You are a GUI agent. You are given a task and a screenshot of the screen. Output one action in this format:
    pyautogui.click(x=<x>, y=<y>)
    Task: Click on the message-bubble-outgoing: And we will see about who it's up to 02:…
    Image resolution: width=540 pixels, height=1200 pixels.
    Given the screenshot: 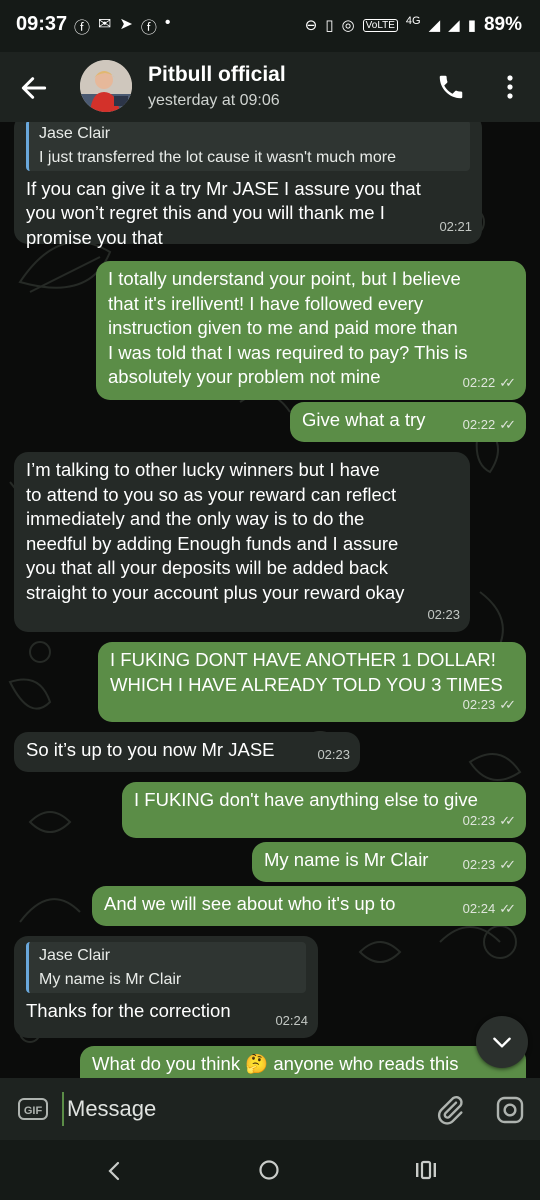 What is the action you would take?
    pyautogui.click(x=309, y=906)
    